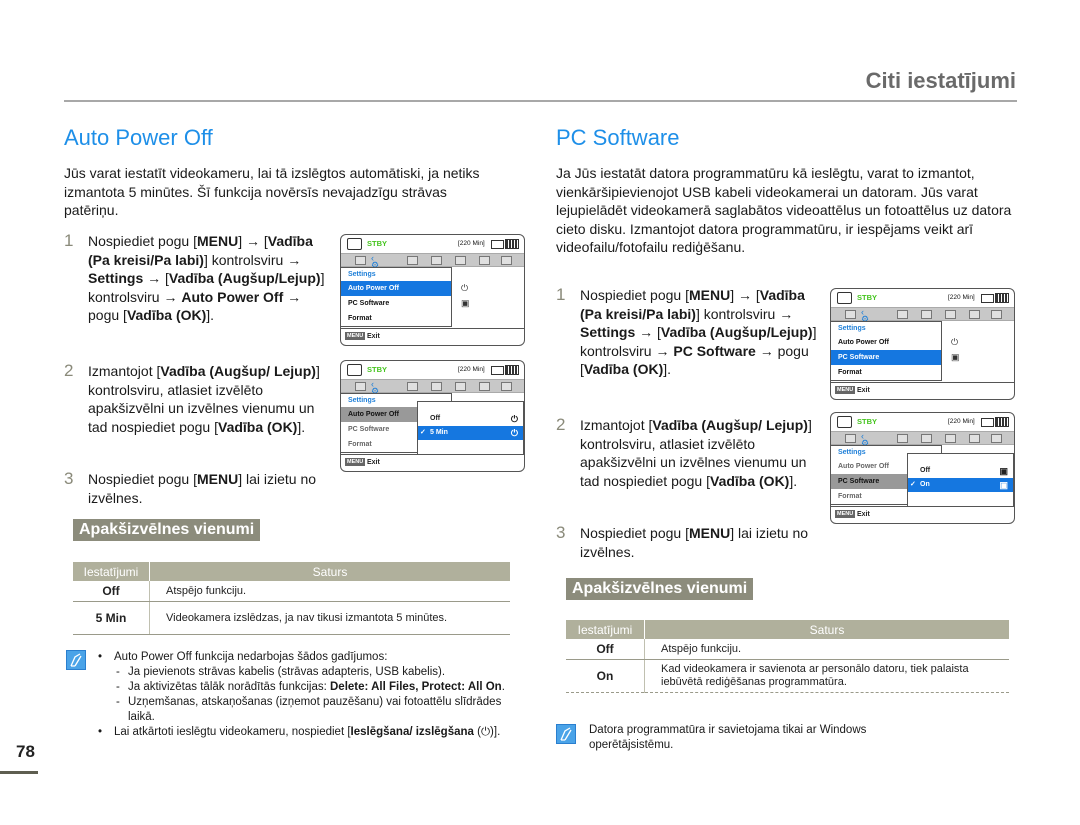 The height and width of the screenshot is (825, 1080). Describe the element at coordinates (485, 732) in the screenshot. I see `power-icon: (⏻)` at that location.